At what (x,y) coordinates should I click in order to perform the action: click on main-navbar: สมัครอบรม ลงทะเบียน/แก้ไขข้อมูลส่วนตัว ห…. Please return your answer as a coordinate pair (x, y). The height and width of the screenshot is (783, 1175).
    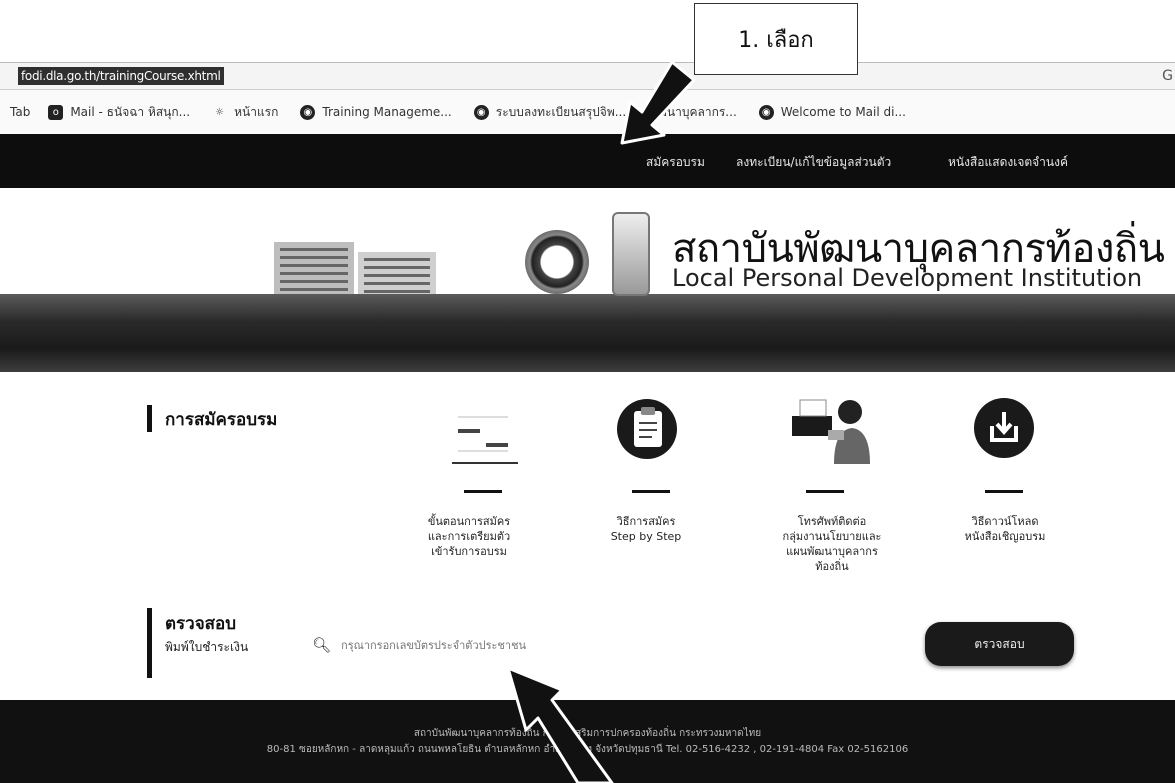
    Looking at the image, I should click on (587, 161).